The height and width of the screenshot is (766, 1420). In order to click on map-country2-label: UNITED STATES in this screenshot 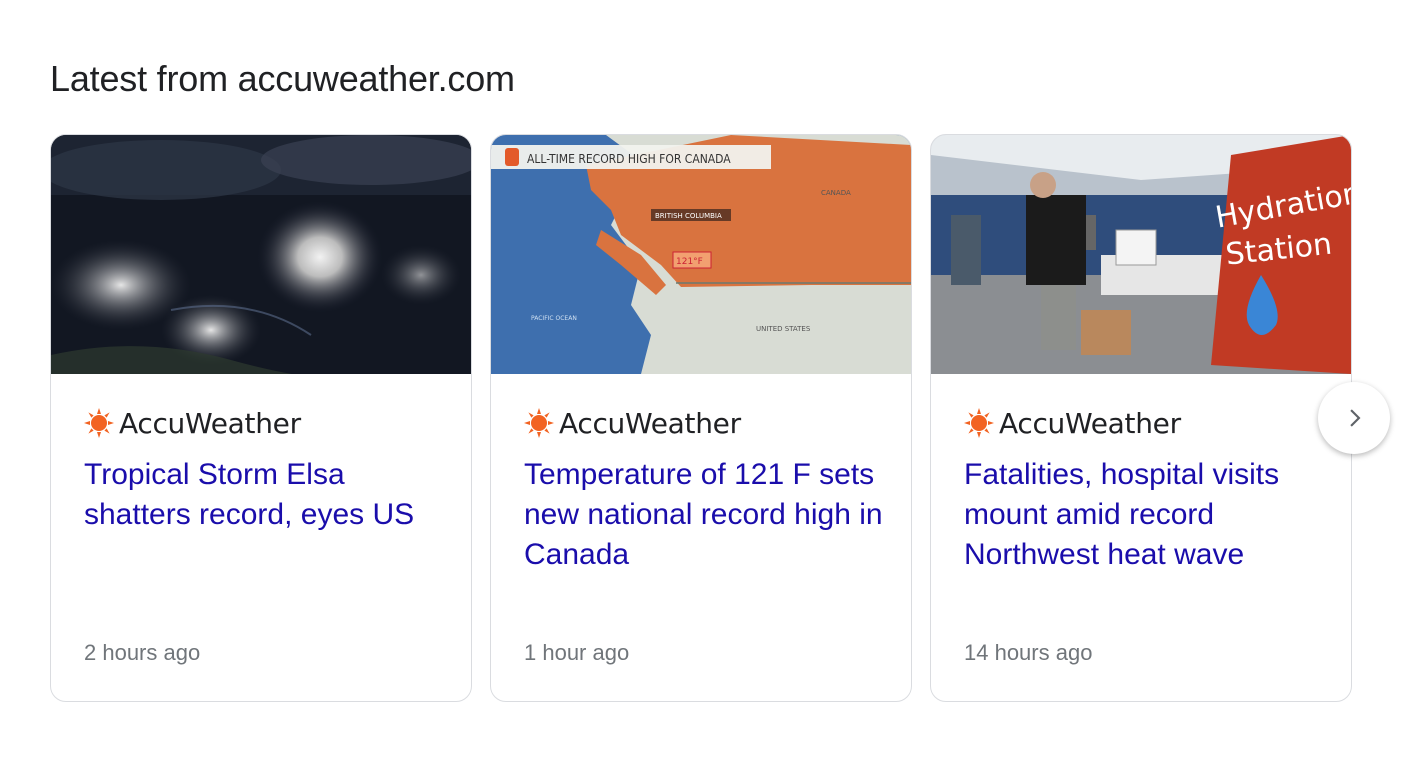, I will do `click(783, 329)`.